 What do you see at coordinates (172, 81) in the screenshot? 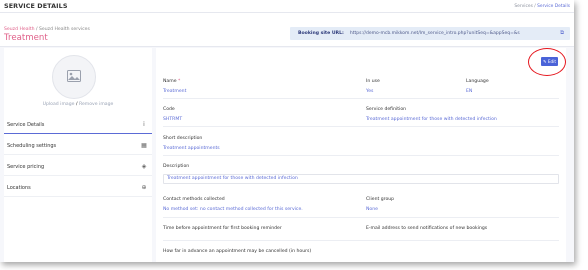
I see `name-label: Name *` at bounding box center [172, 81].